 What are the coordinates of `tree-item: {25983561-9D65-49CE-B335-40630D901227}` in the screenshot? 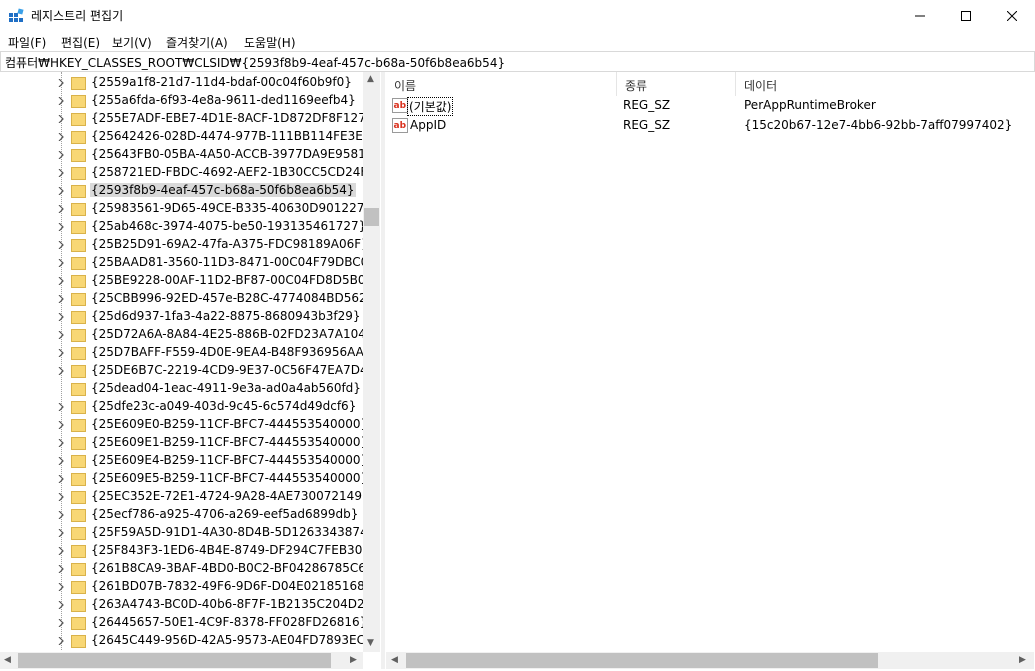 It's located at (186, 209).